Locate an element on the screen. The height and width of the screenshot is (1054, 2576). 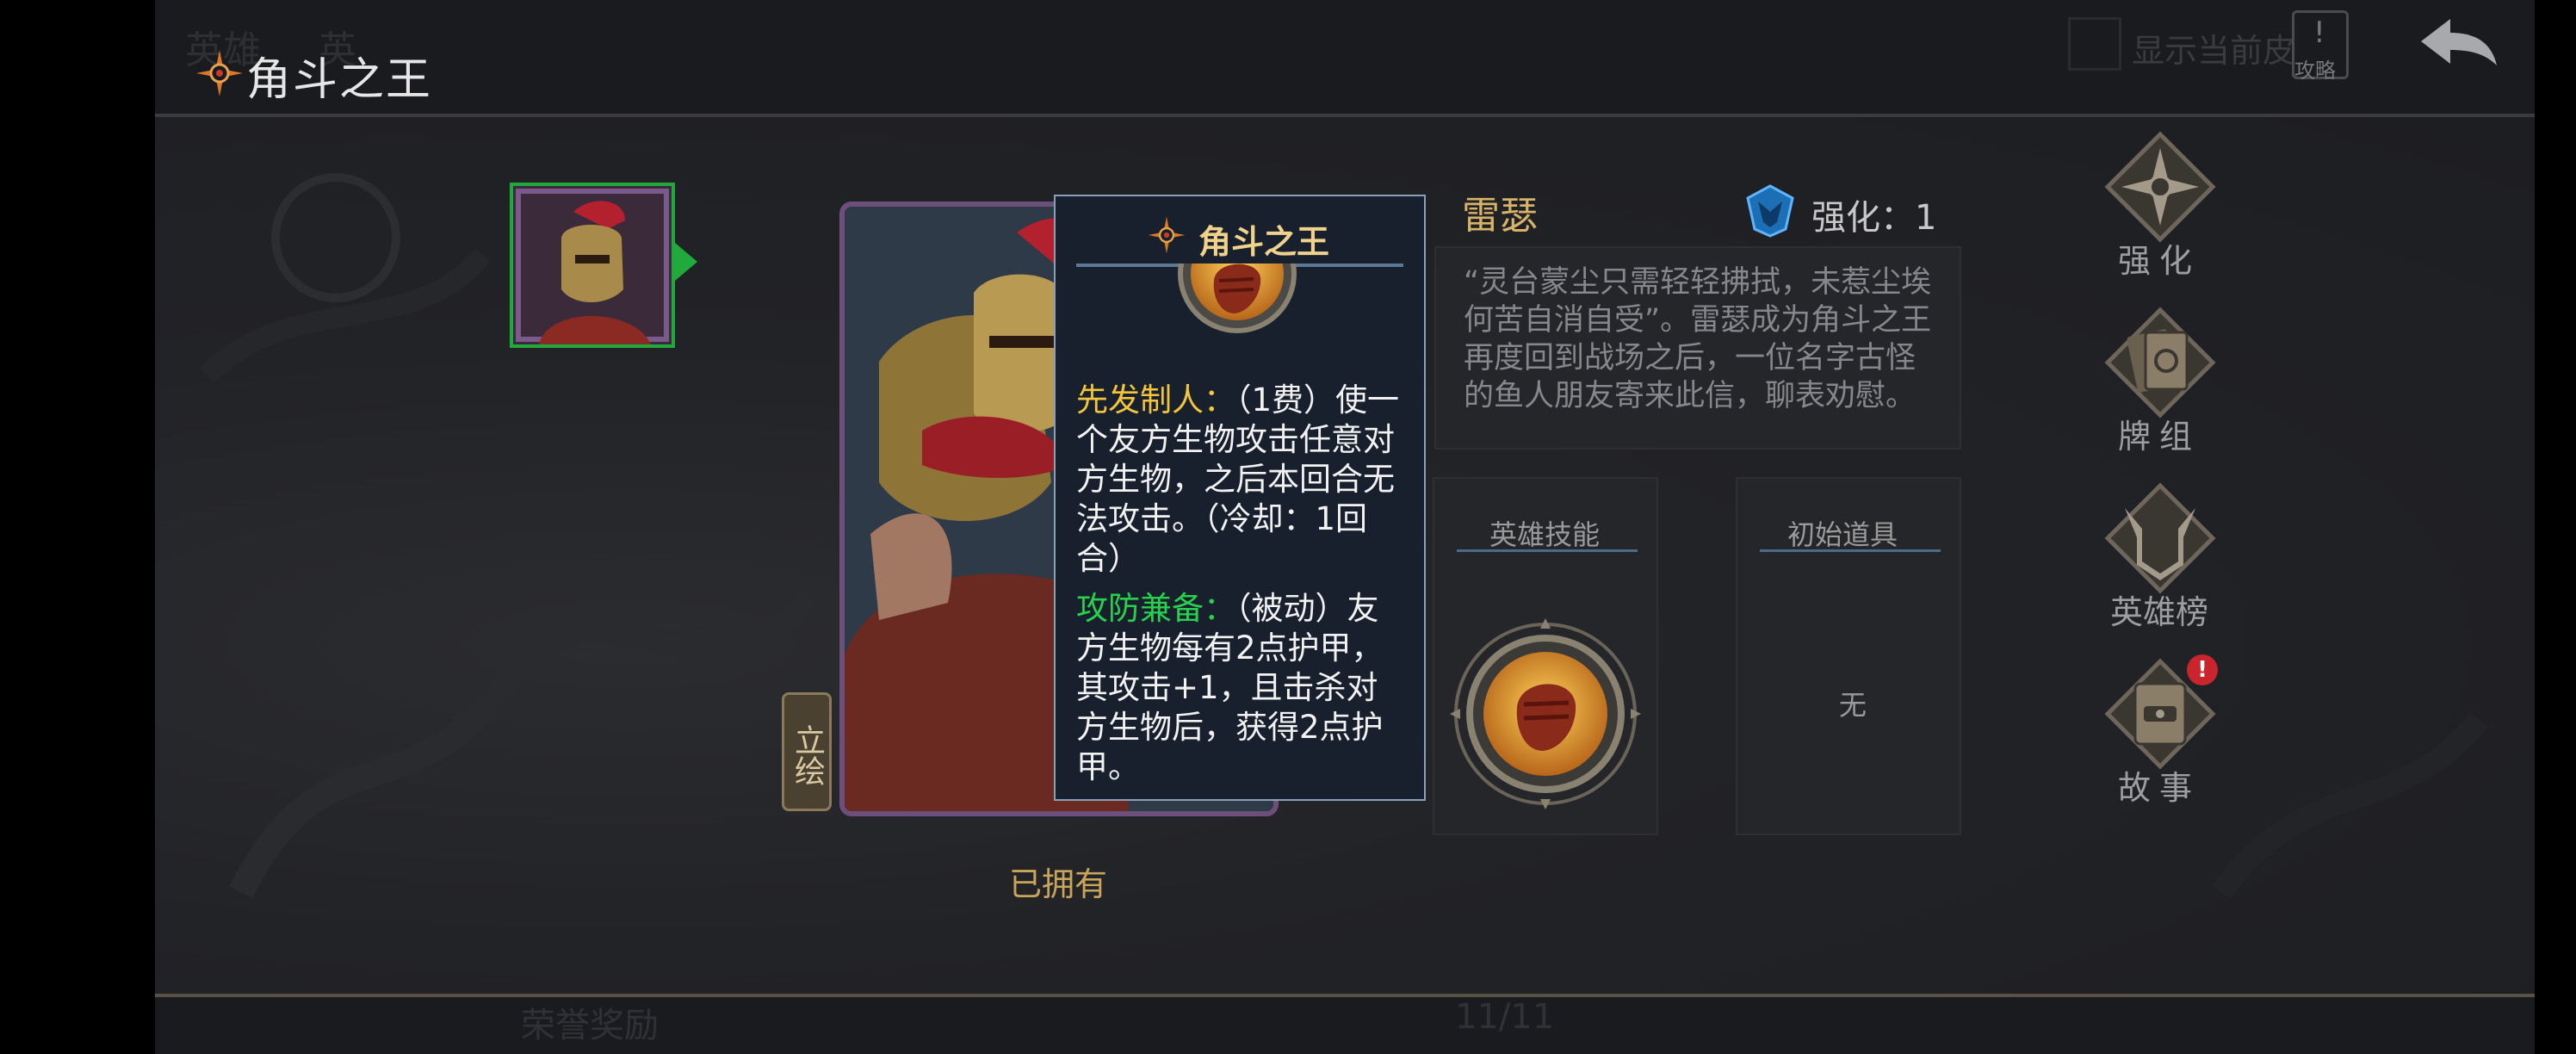
upgrade-level: 强化：1 is located at coordinates (1874, 218).